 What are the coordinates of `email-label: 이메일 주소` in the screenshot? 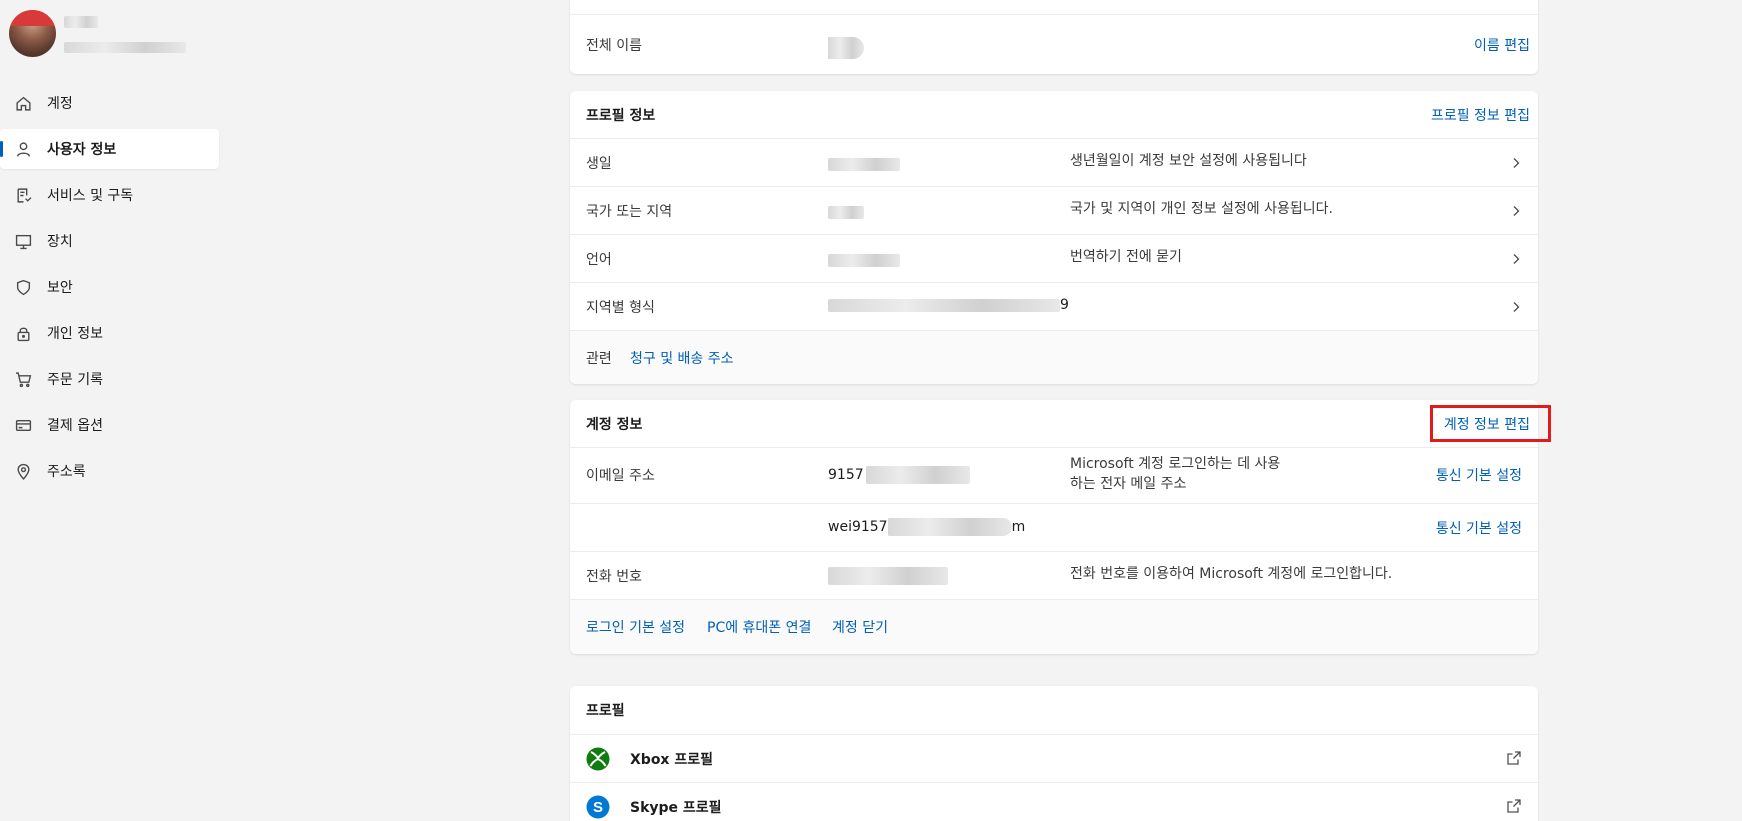 It's located at (620, 476).